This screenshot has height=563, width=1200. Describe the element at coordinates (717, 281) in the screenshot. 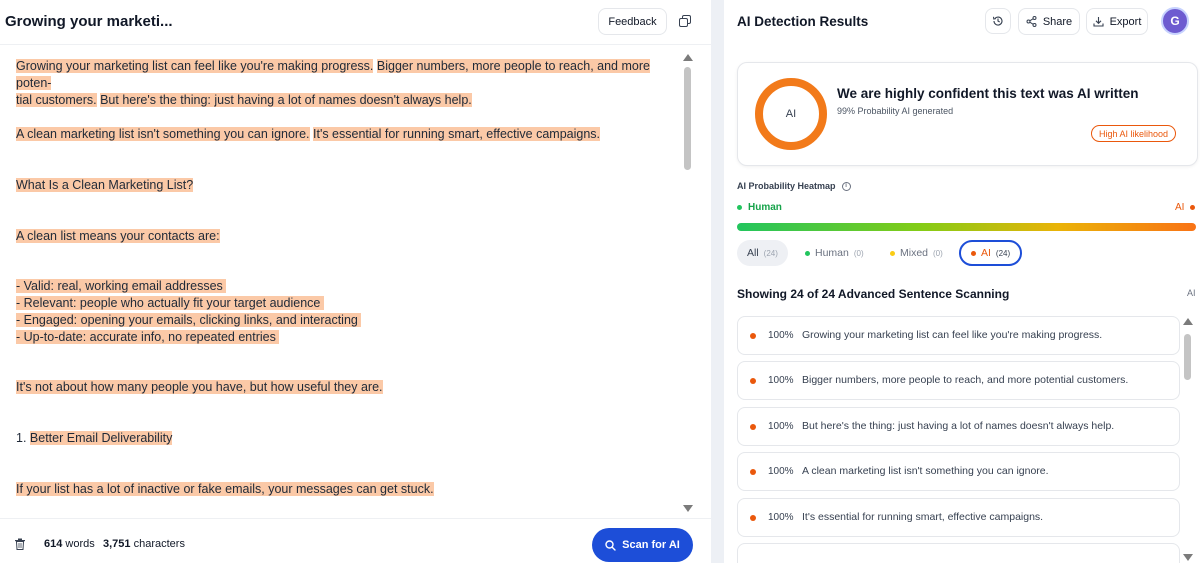

I see `panel-divider` at that location.